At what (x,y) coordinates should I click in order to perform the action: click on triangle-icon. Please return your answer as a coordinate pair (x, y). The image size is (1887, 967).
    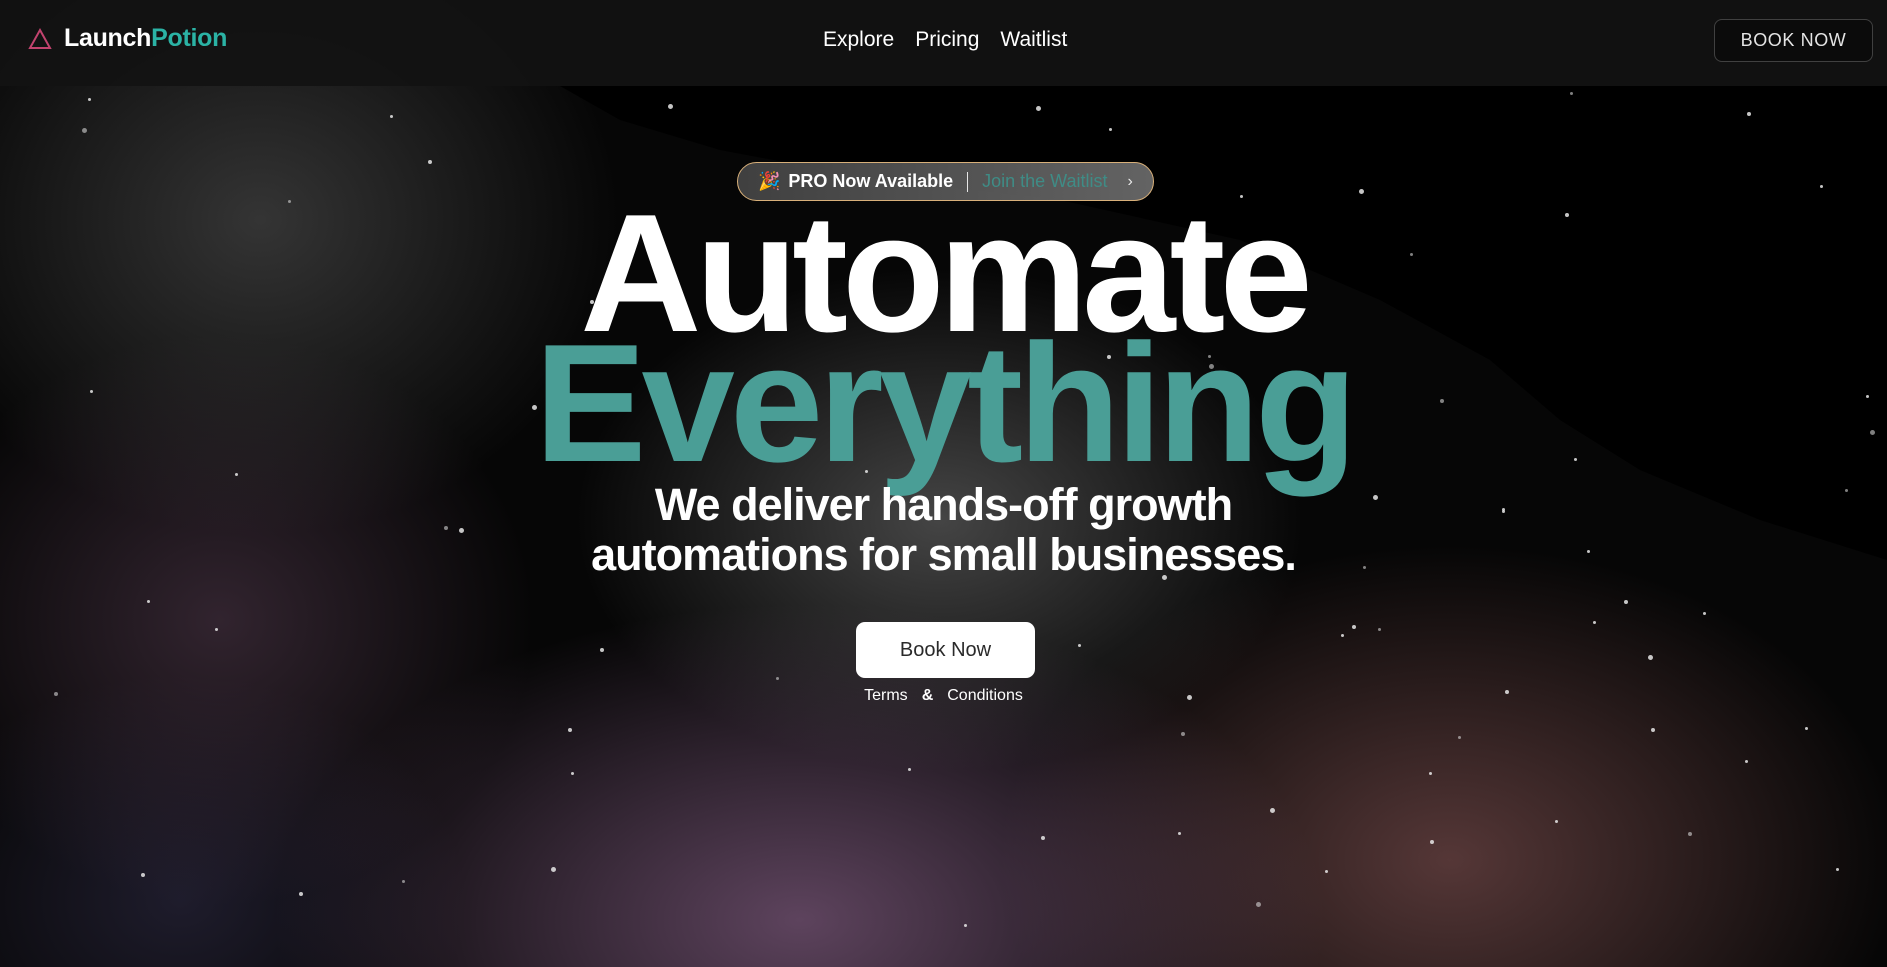
    Looking at the image, I should click on (40, 38).